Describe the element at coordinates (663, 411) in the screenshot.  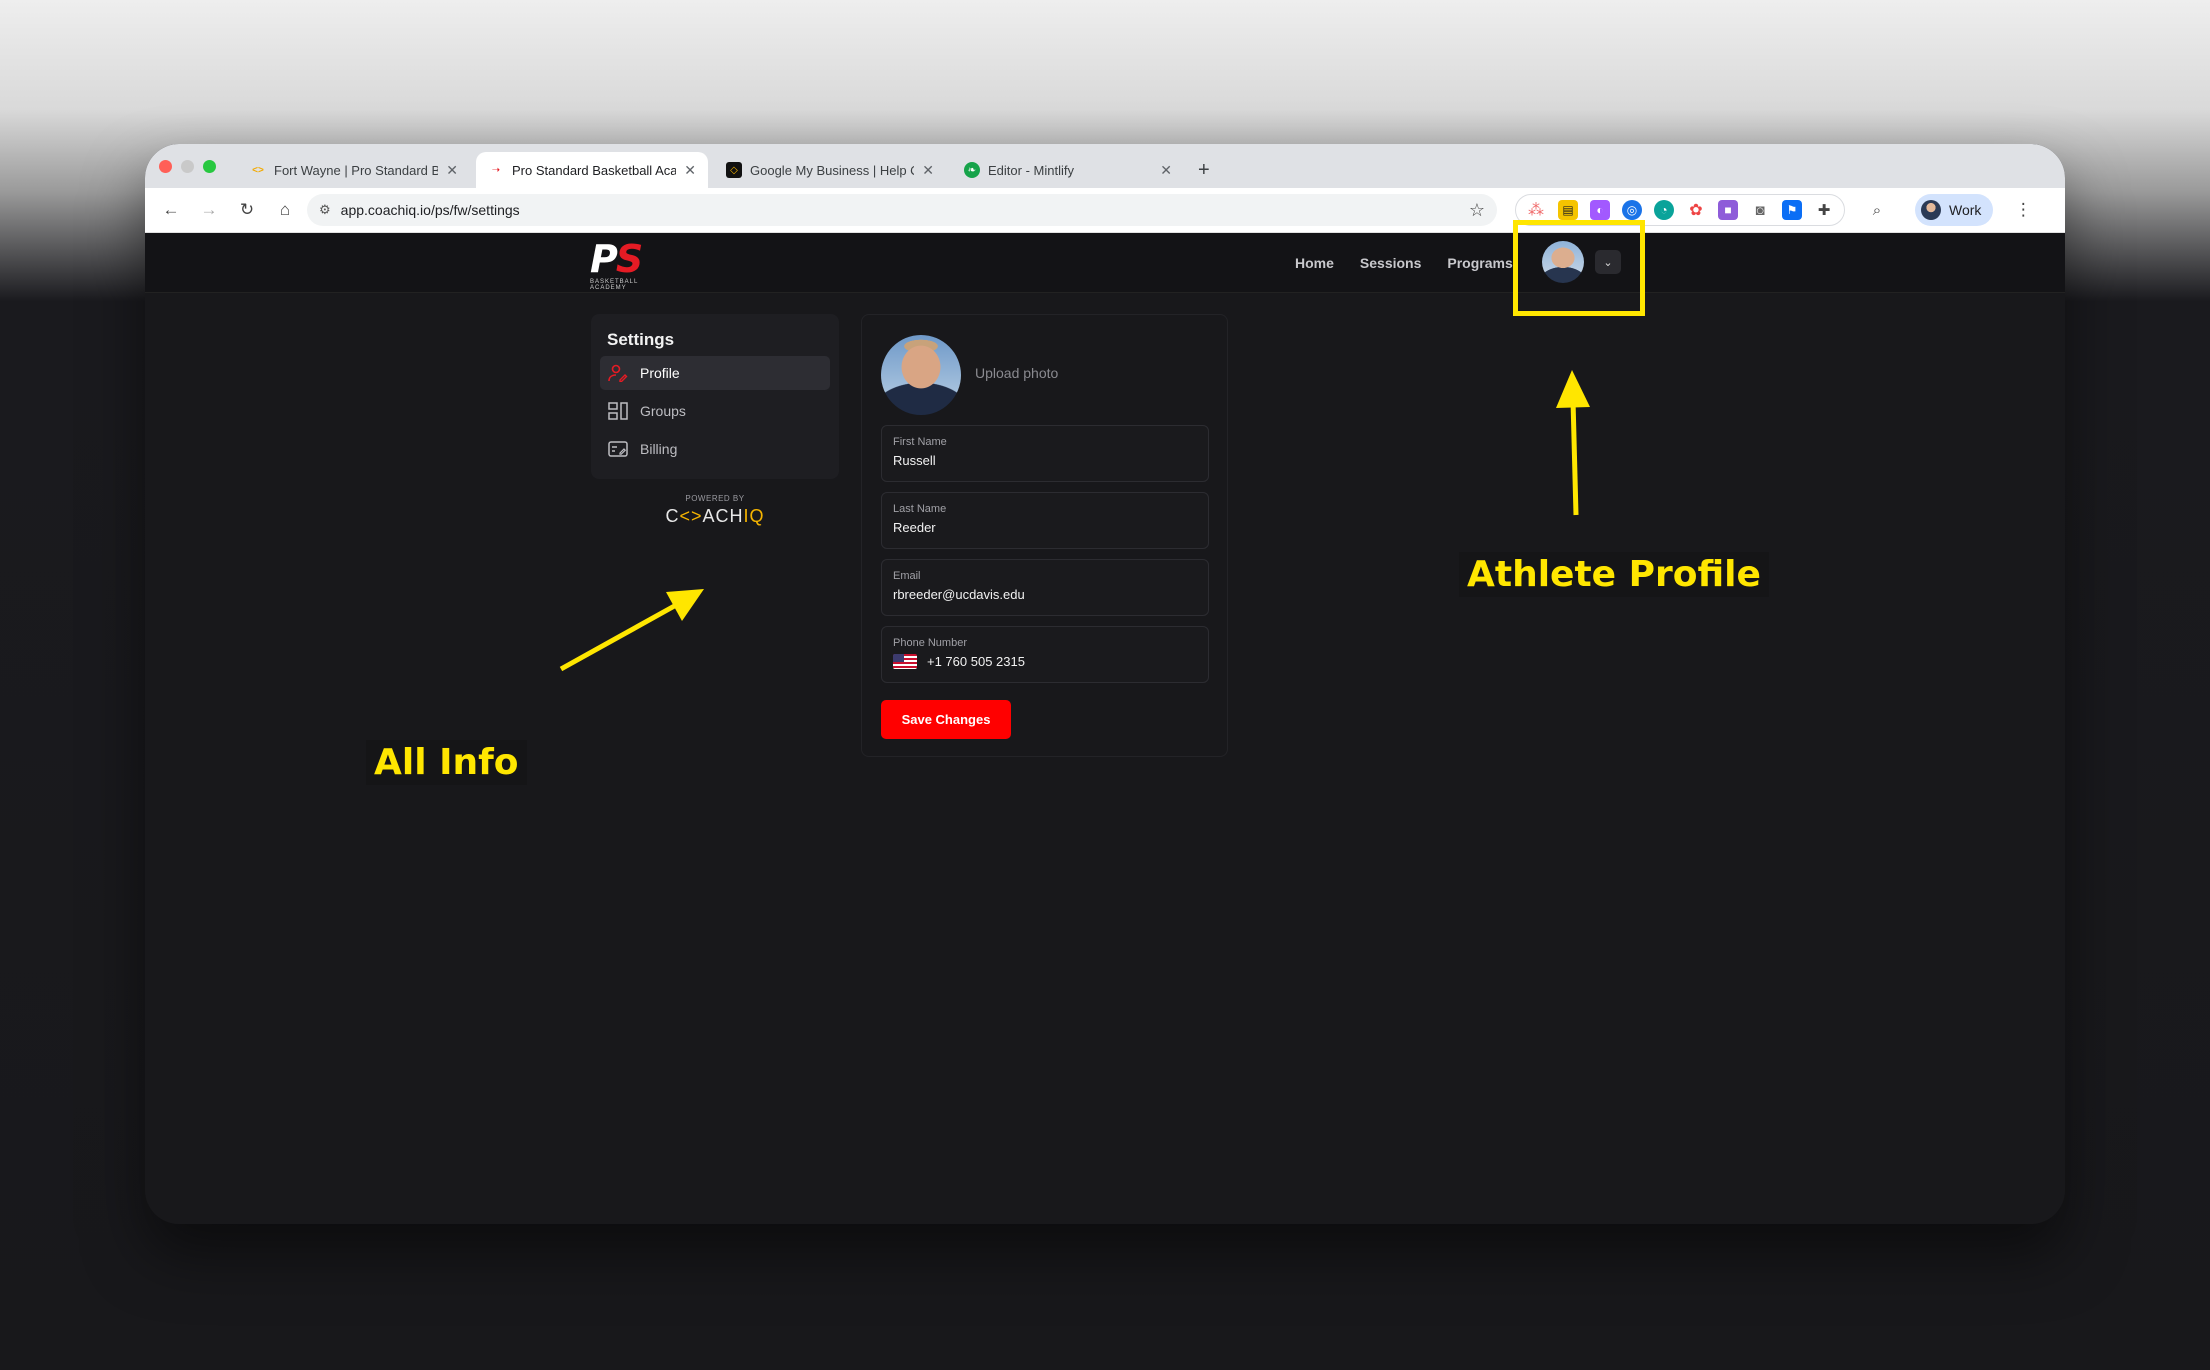
I see `sidebar-item-label: Groups` at that location.